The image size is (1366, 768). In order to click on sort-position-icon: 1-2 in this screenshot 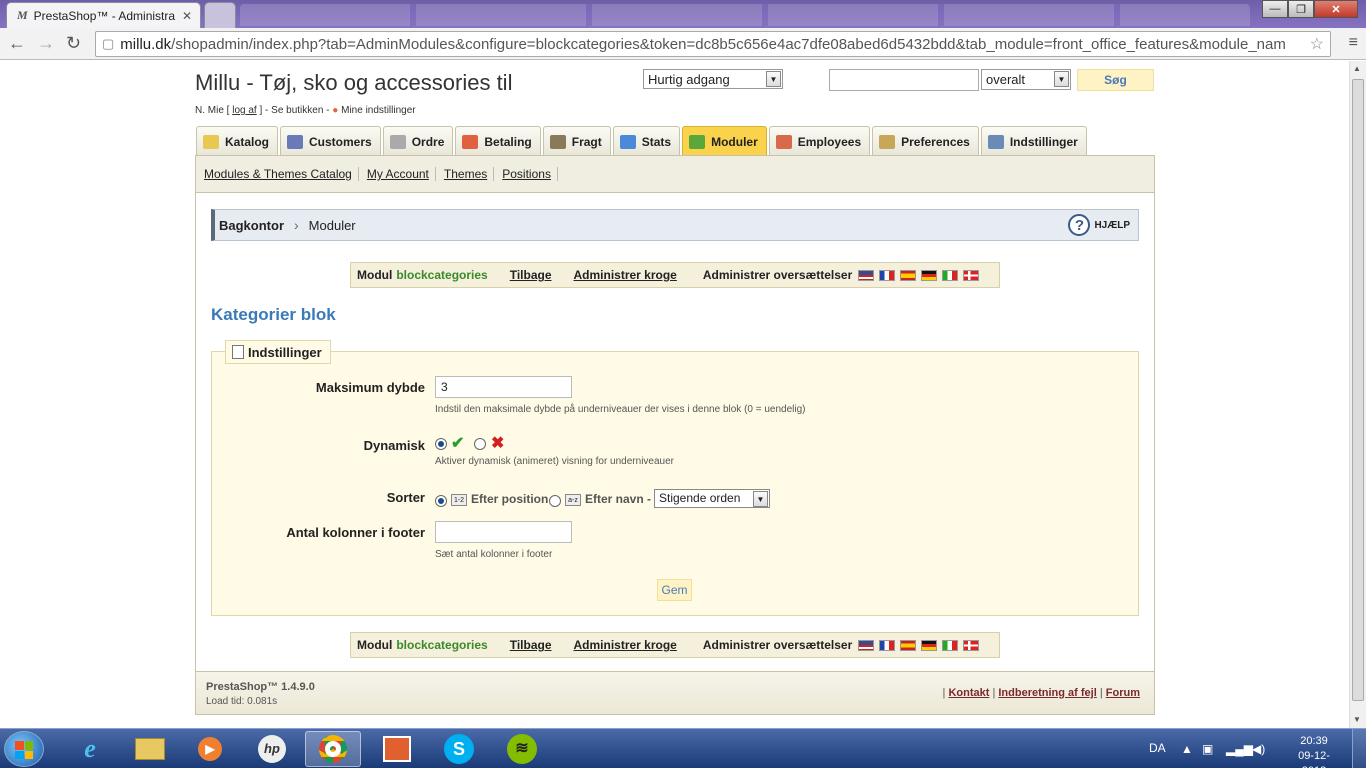, I will do `click(459, 500)`.